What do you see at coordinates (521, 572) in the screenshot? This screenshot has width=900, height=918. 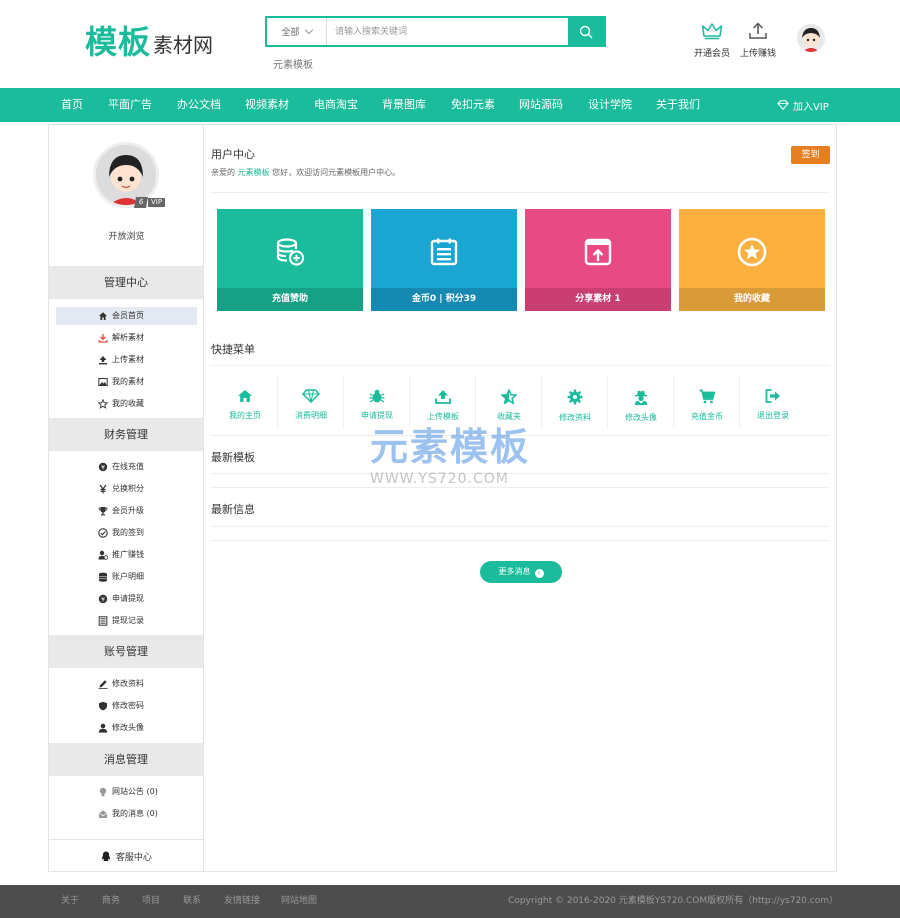 I see `more-messages-button: 更多消息 ›` at bounding box center [521, 572].